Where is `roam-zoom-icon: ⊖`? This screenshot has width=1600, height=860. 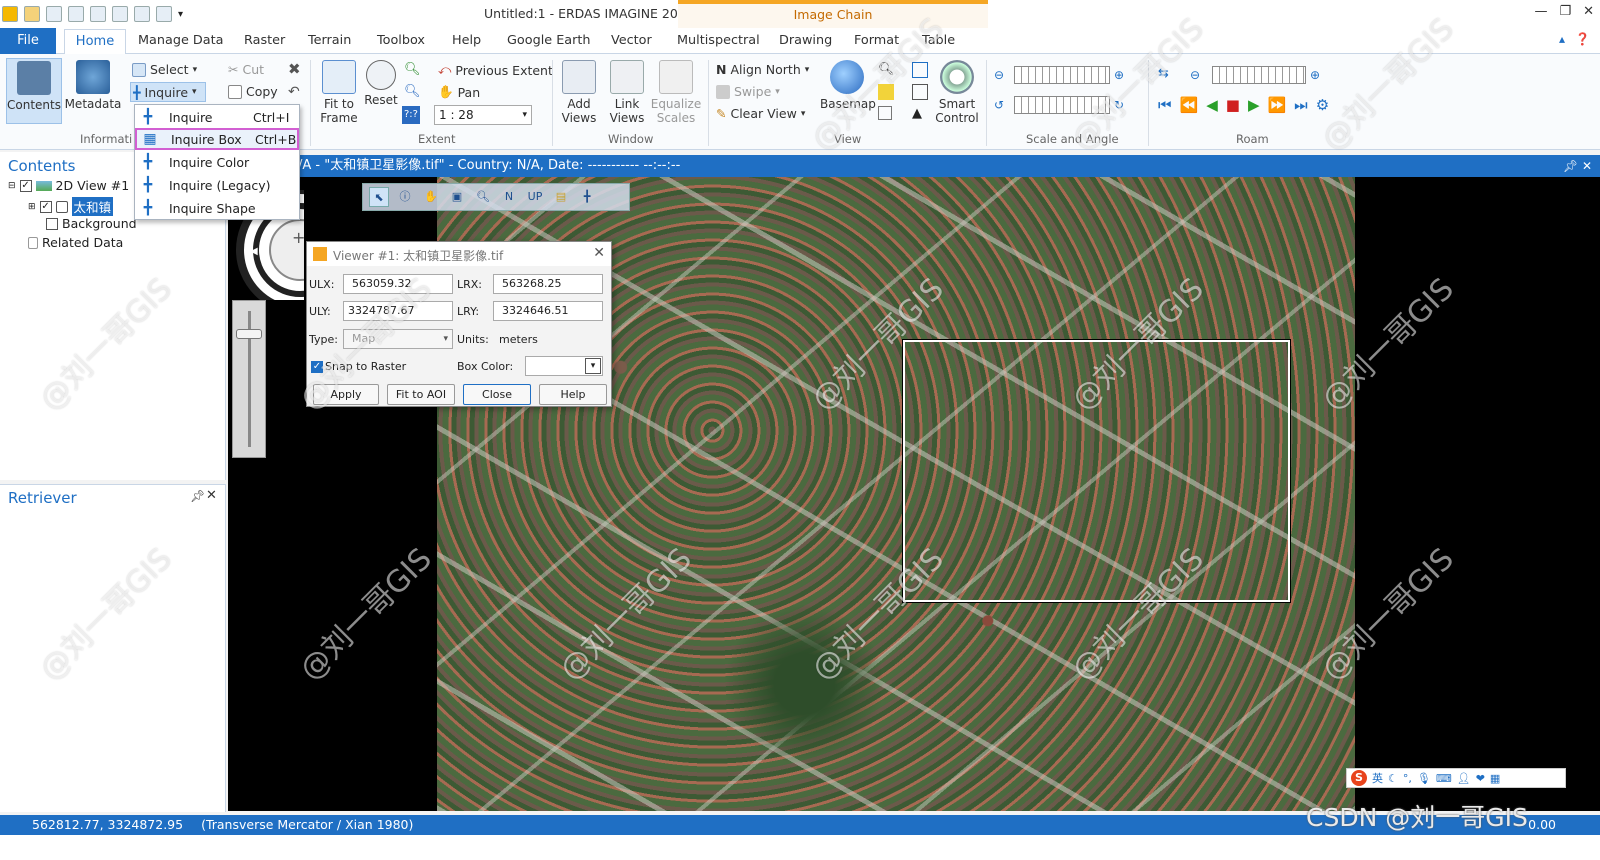
roam-zoom-icon: ⊖ is located at coordinates (1195, 75).